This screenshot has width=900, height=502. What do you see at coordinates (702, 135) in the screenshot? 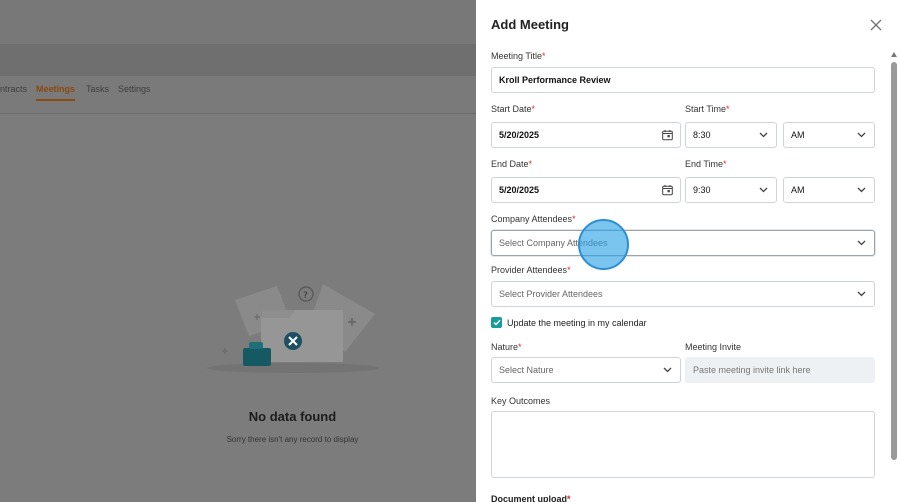
I see `start-time-value: 8:30` at bounding box center [702, 135].